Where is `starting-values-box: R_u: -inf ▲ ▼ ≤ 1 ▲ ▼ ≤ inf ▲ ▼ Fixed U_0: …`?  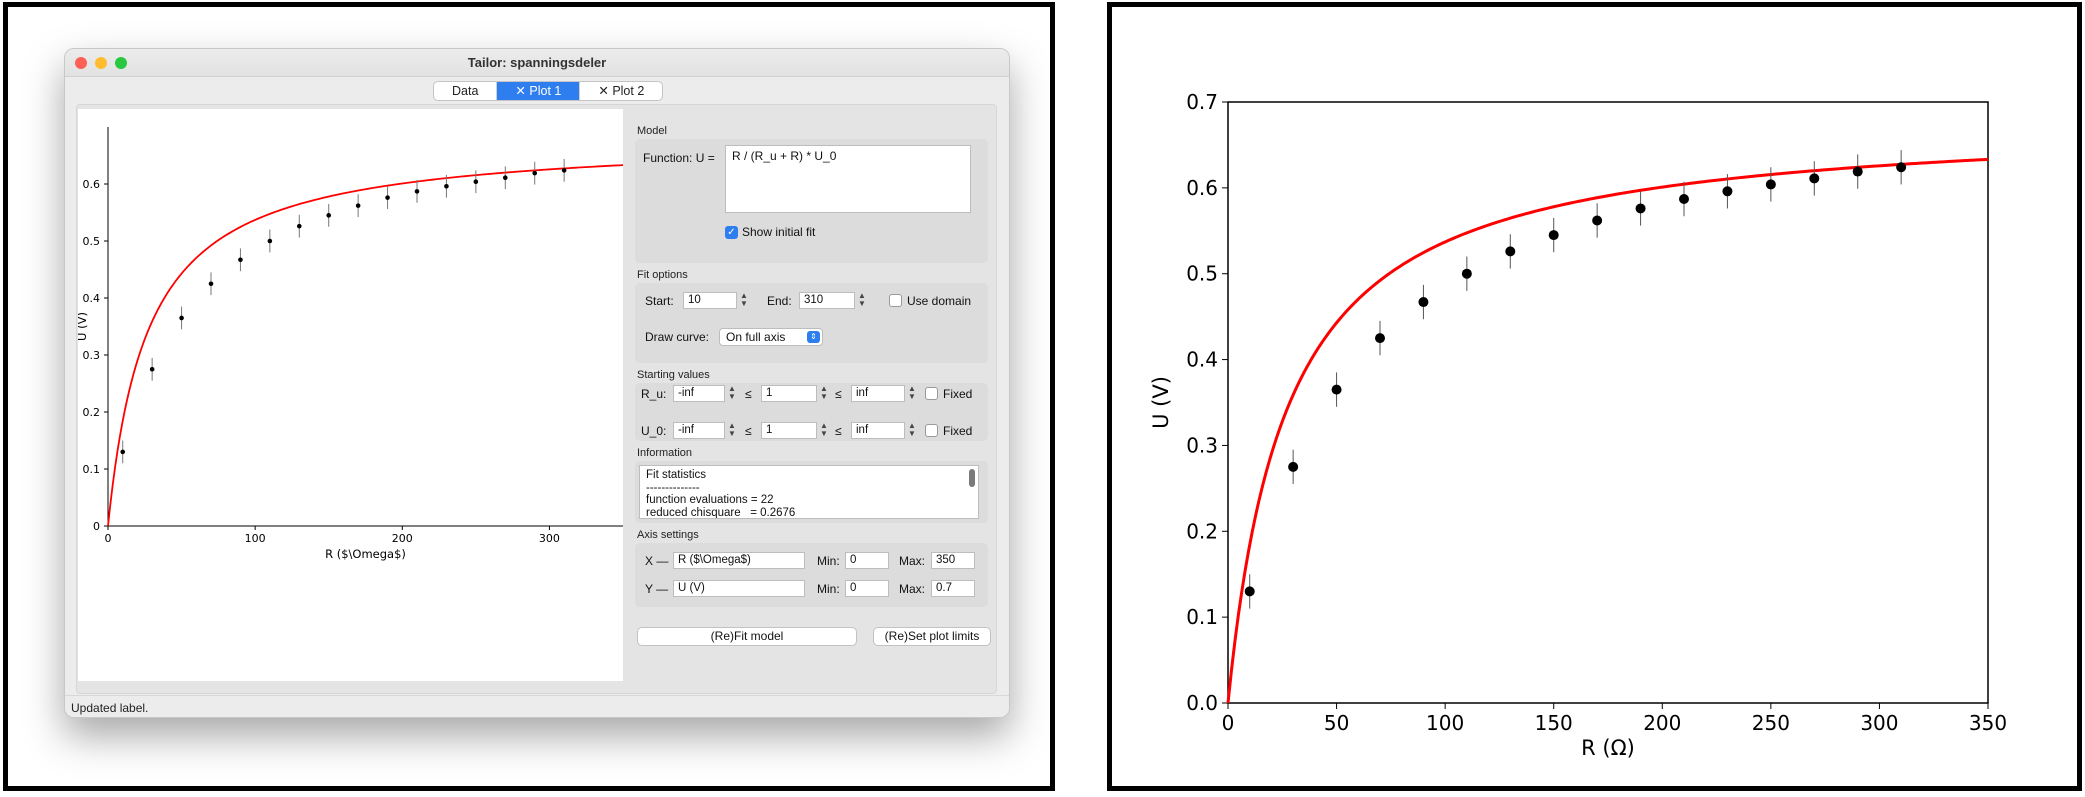 starting-values-box: R_u: -inf ▲ ▼ ≤ 1 ▲ ▼ ≤ inf ▲ ▼ Fixed U_0: … is located at coordinates (811, 412).